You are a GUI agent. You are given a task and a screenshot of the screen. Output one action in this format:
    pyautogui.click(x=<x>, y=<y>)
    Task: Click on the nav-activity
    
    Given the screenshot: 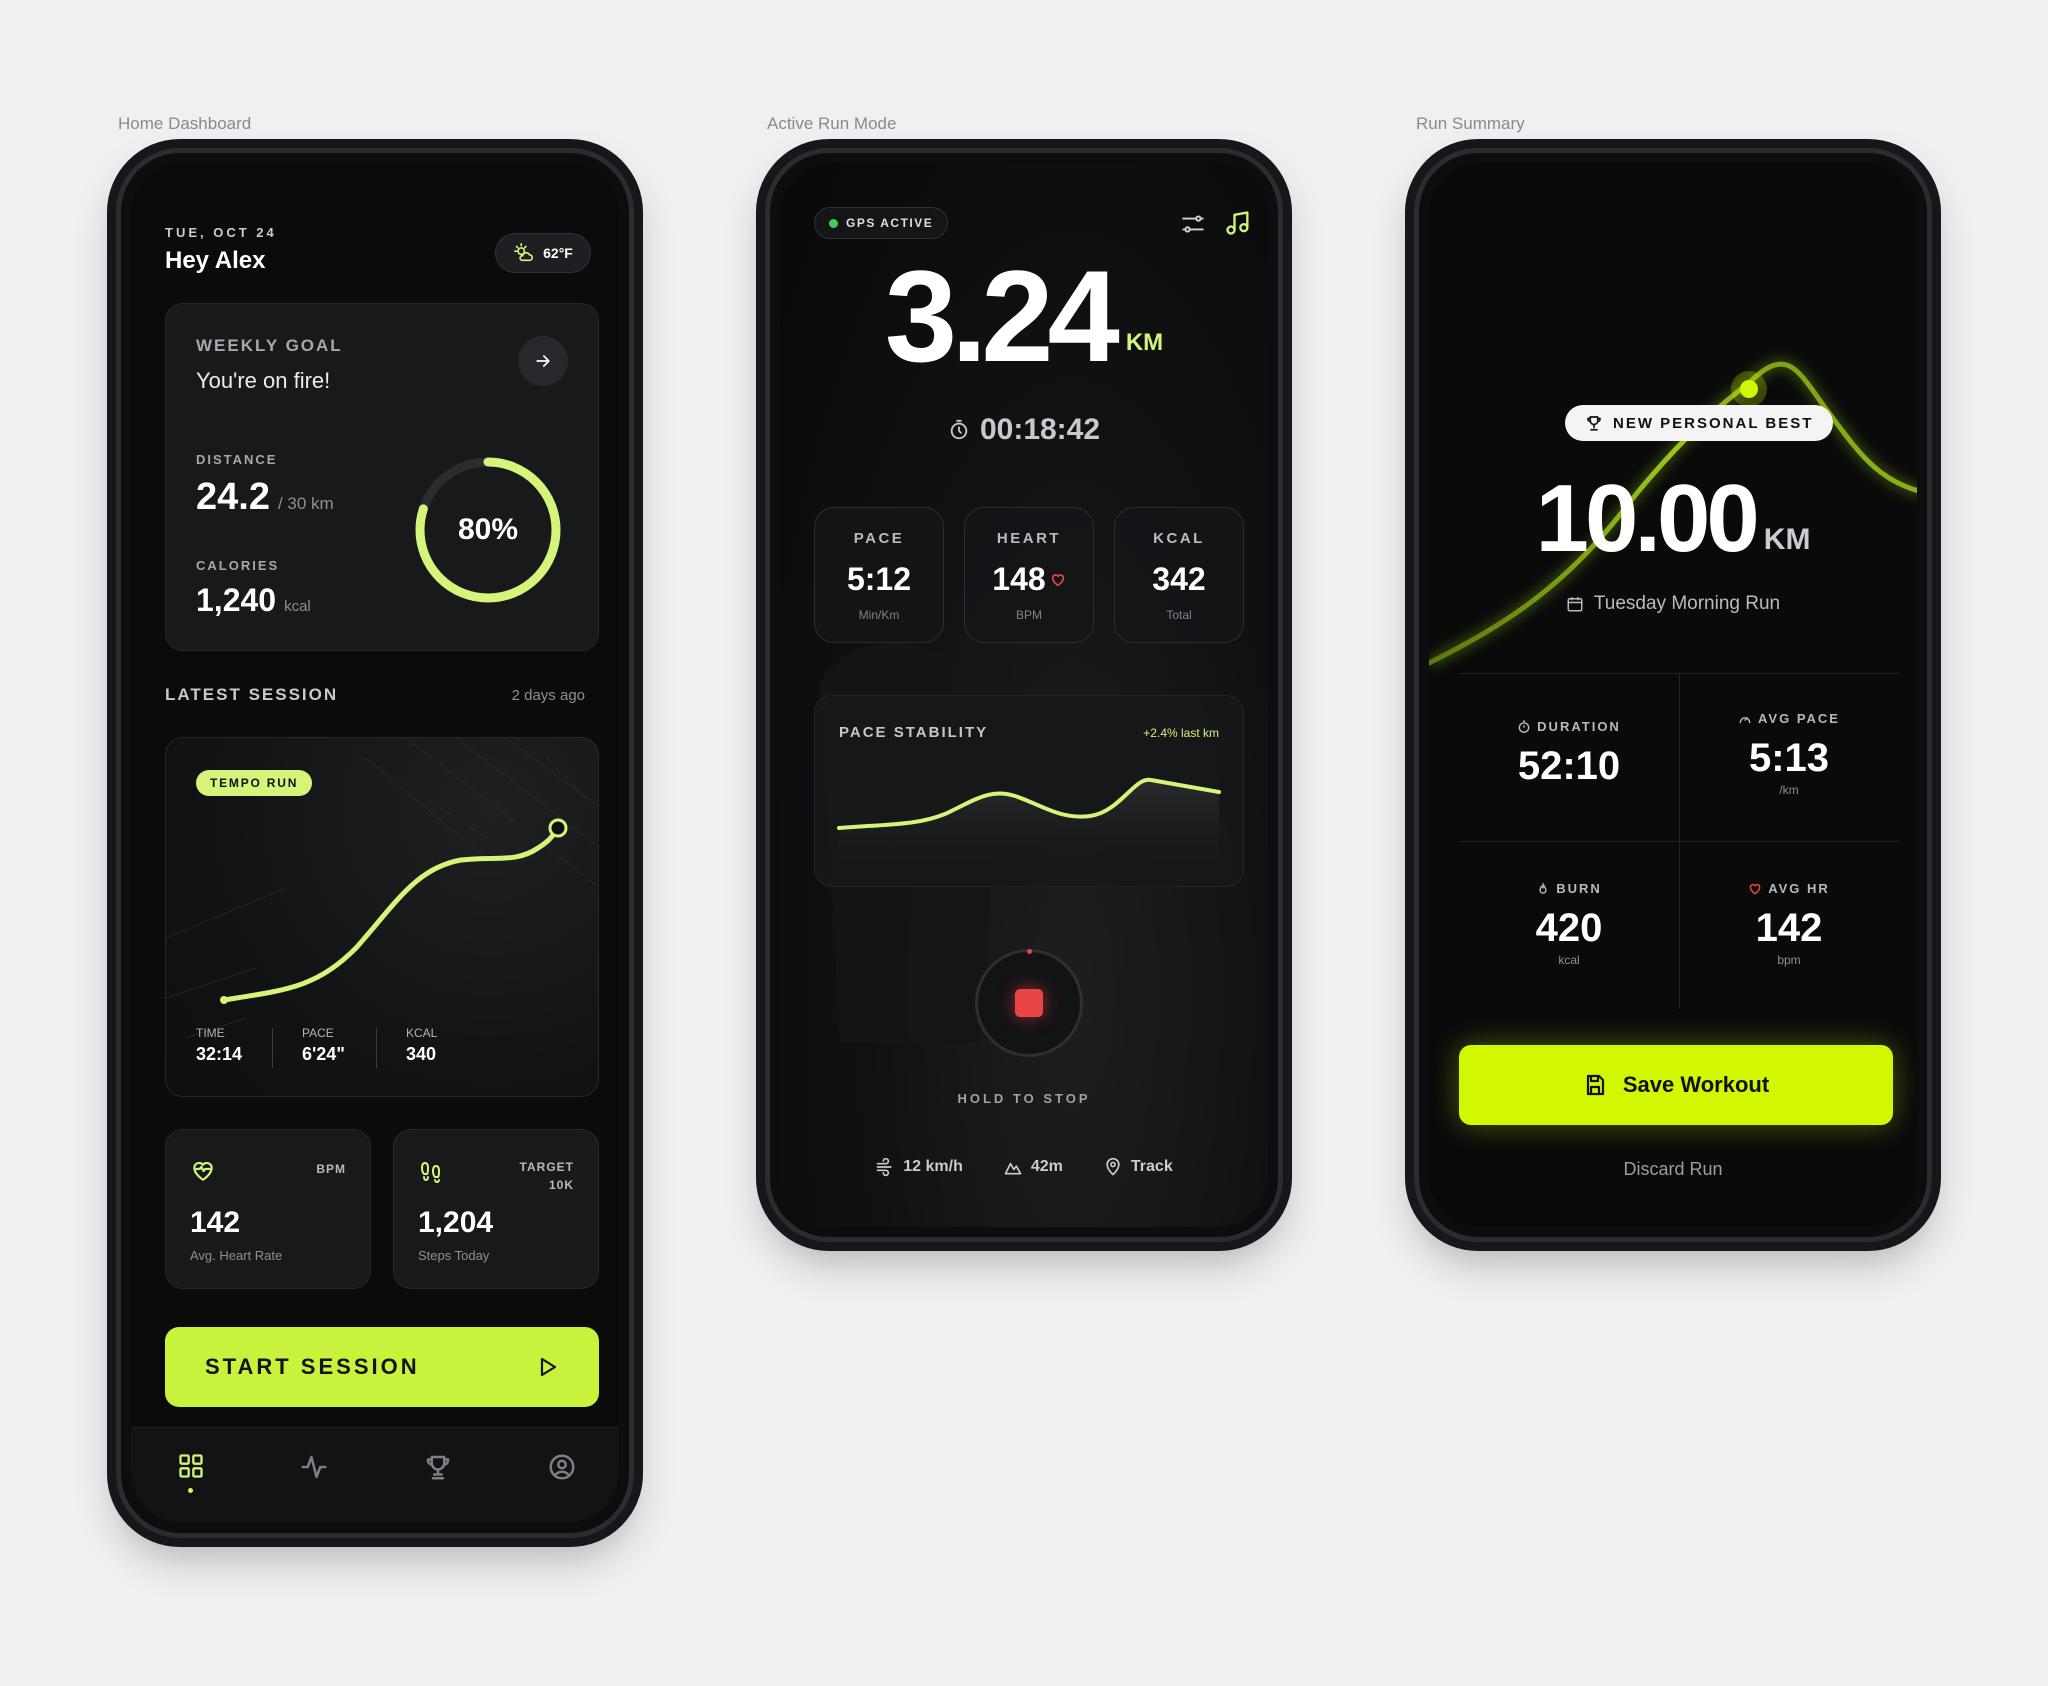 What is the action you would take?
    pyautogui.click(x=314, y=1467)
    